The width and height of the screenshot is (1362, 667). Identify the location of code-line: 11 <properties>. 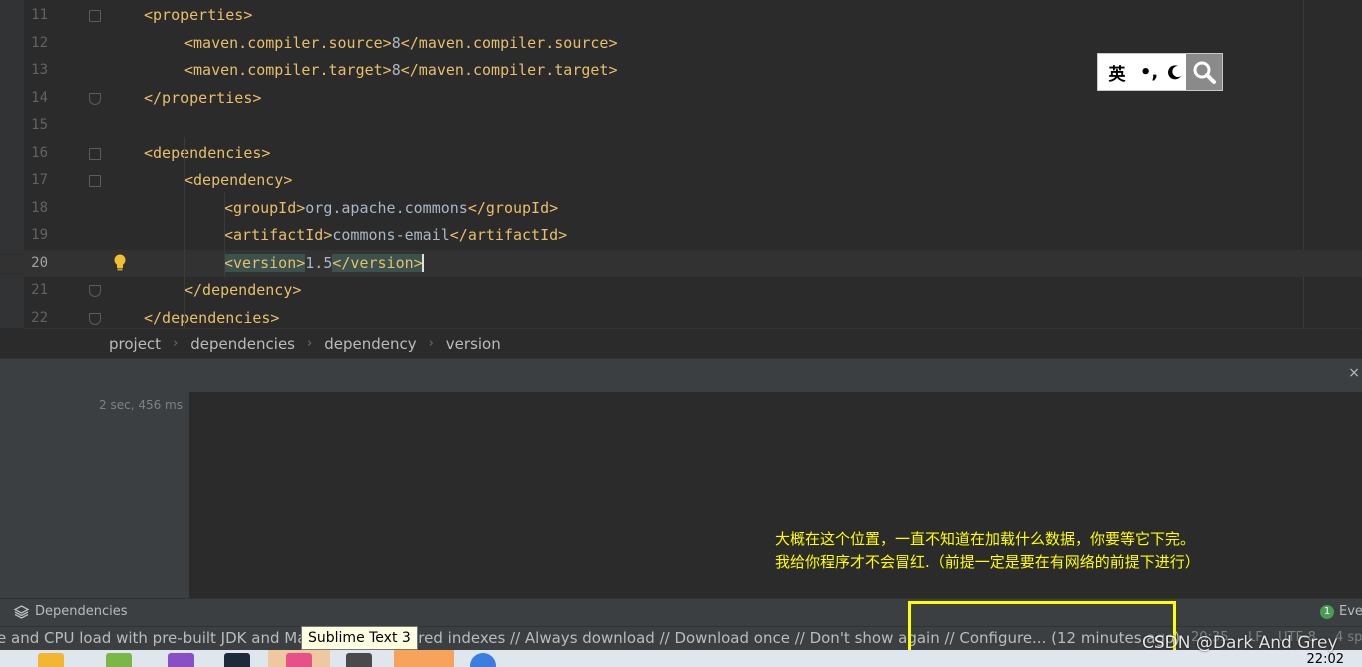
(681, 16).